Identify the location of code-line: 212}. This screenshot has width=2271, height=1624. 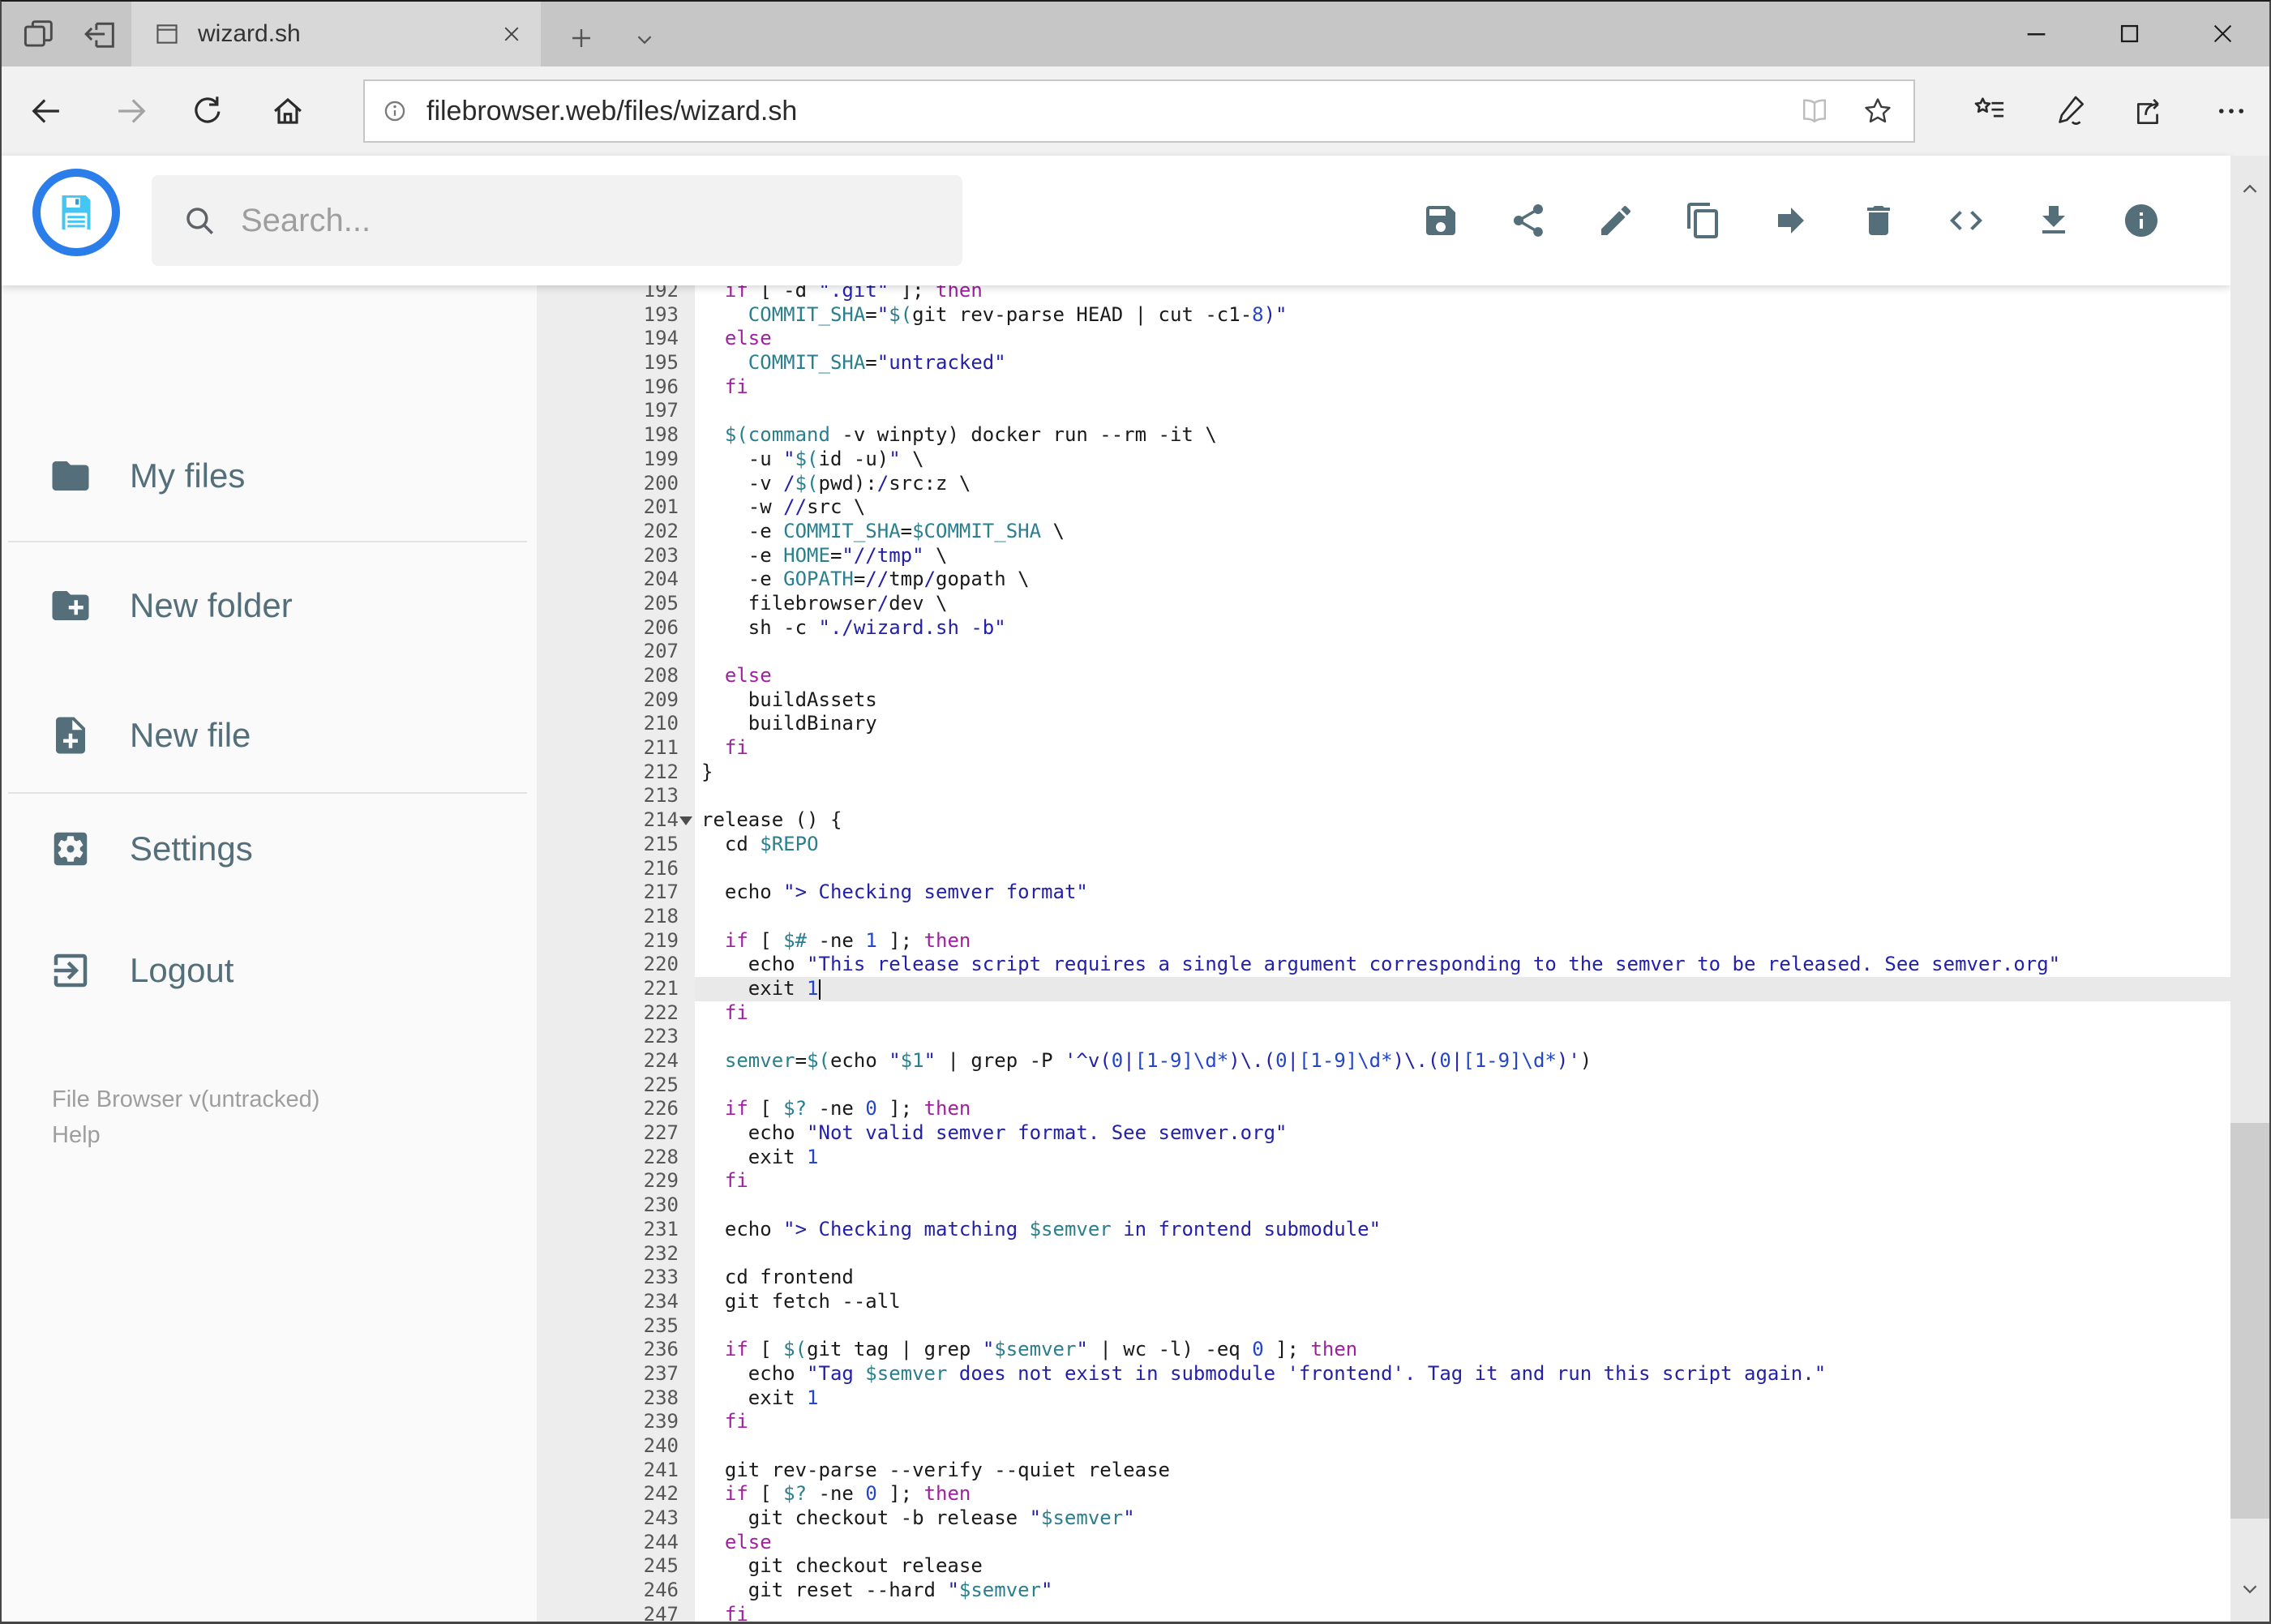
(1383, 773).